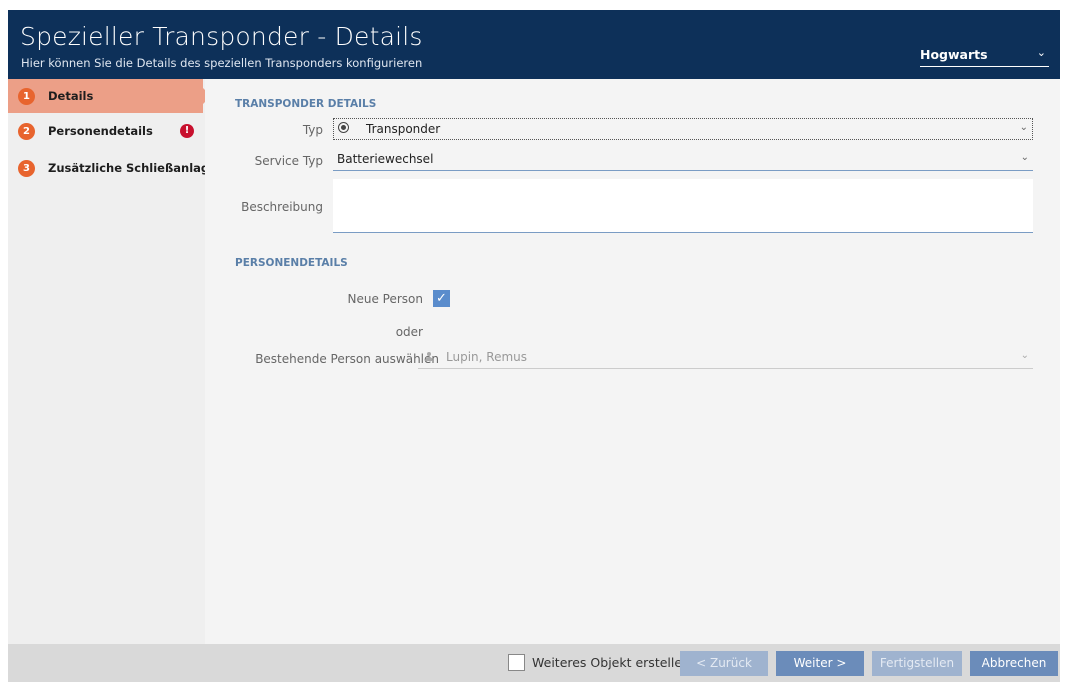 The width and height of the screenshot is (1073, 682). Describe the element at coordinates (725, 358) in the screenshot. I see `bestehende-person-dropdown: Lupin, Remus ⌄` at that location.